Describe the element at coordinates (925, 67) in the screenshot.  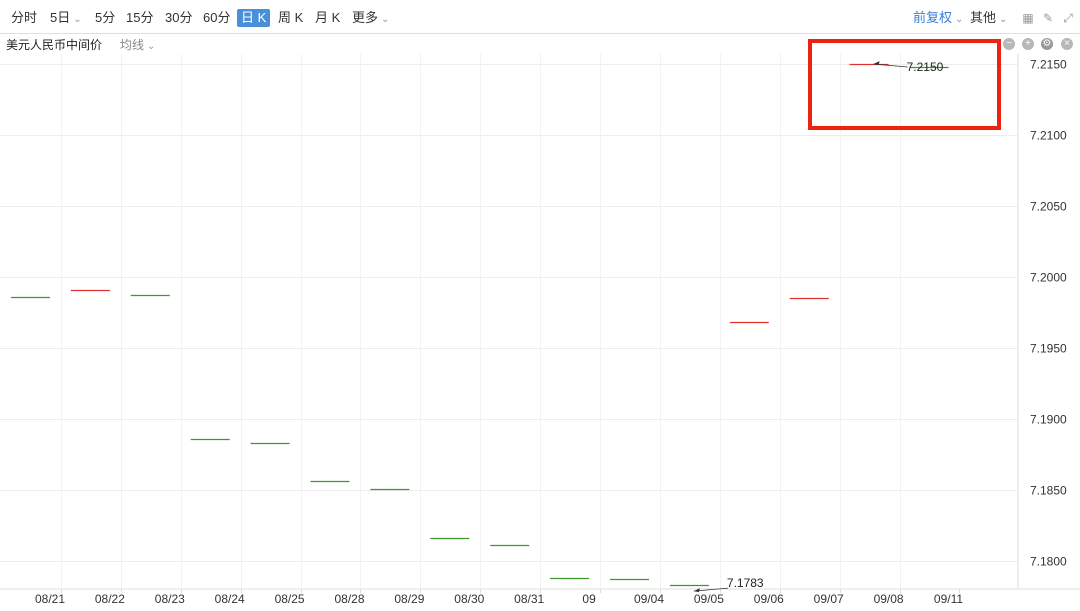
I see `annotation-label: 7.2150` at that location.